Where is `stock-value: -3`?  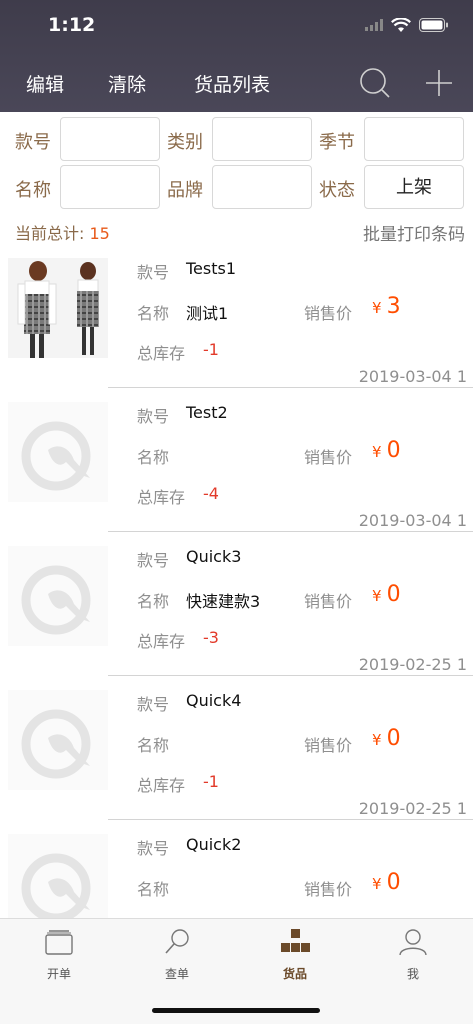
stock-value: -3 is located at coordinates (211, 637).